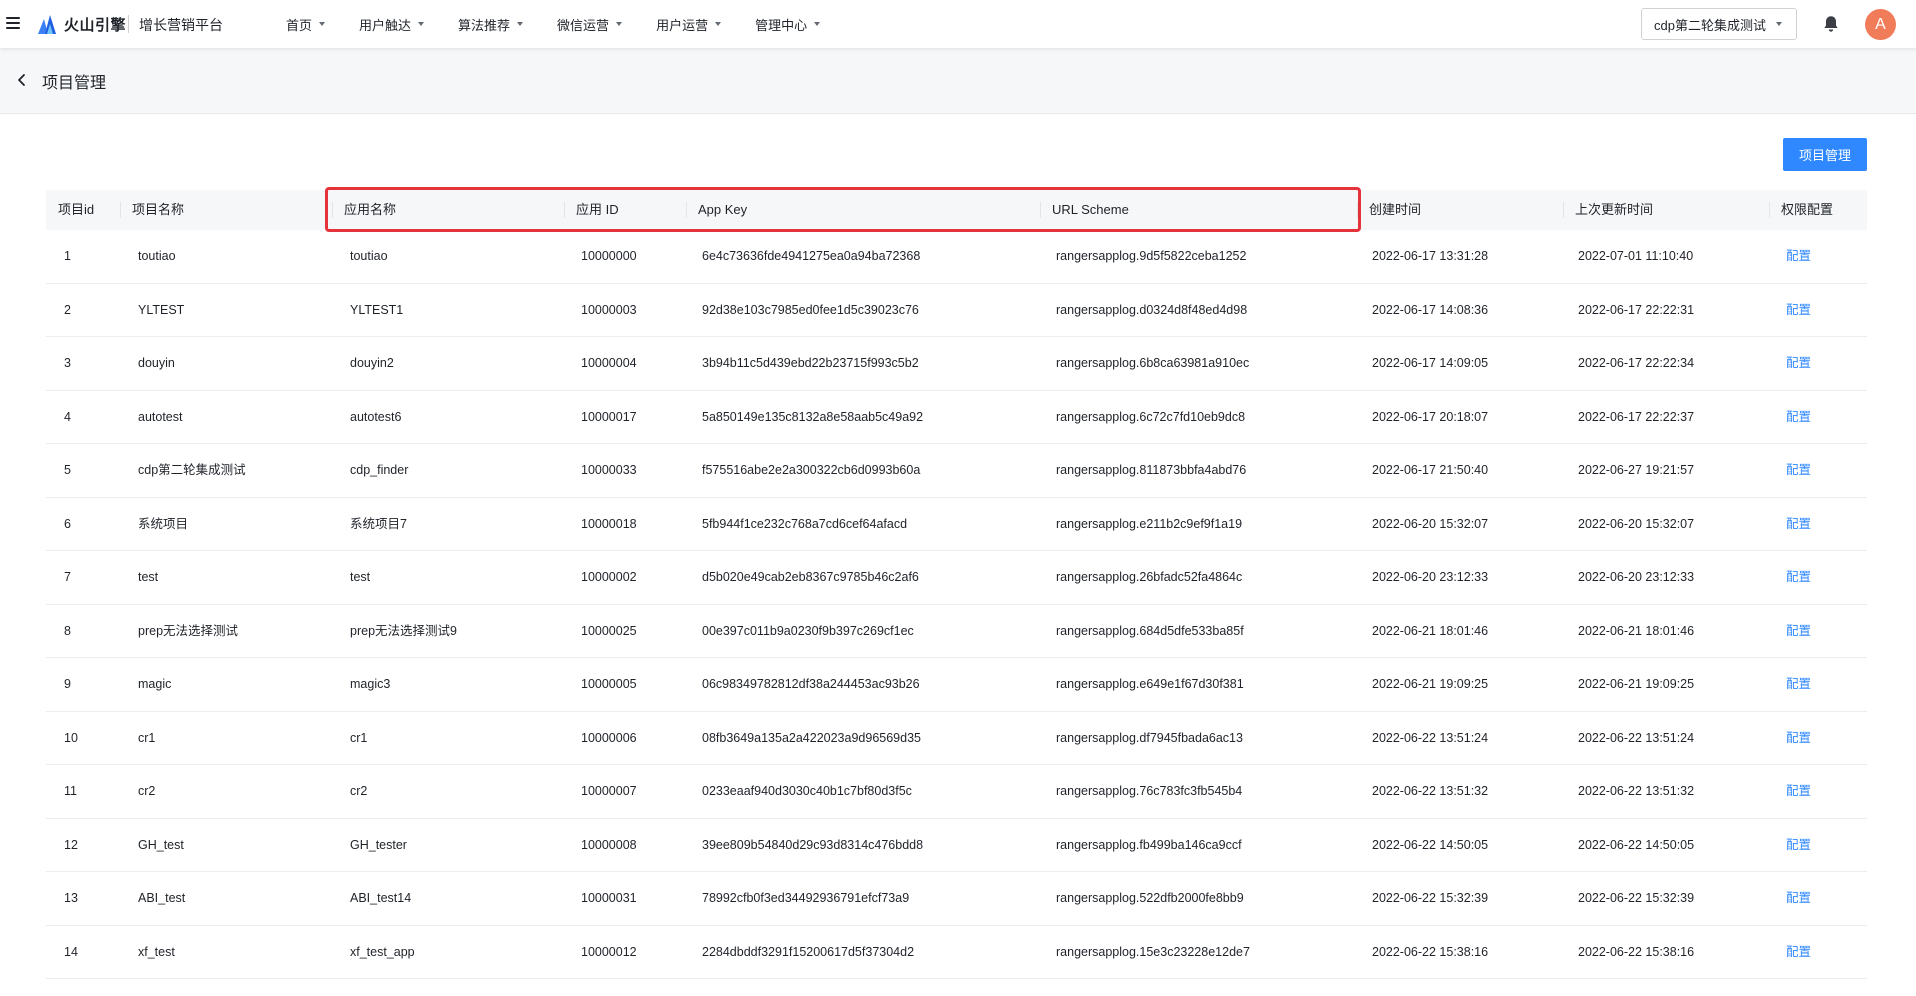  Describe the element at coordinates (810, 363) in the screenshot. I see `cell-app-key: 3b94b11c5d439ebd22b23715f993c5b2` at that location.